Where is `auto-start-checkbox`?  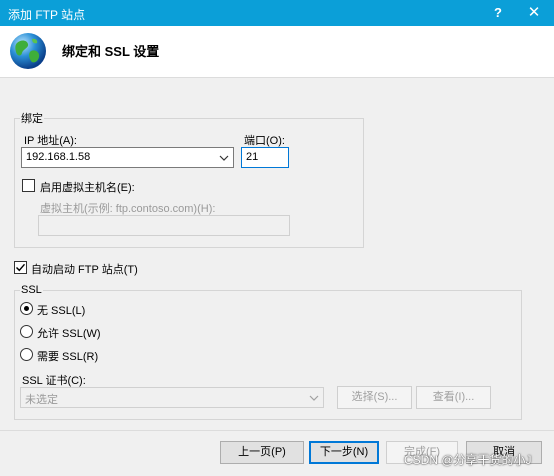
auto-start-checkbox is located at coordinates (20, 267).